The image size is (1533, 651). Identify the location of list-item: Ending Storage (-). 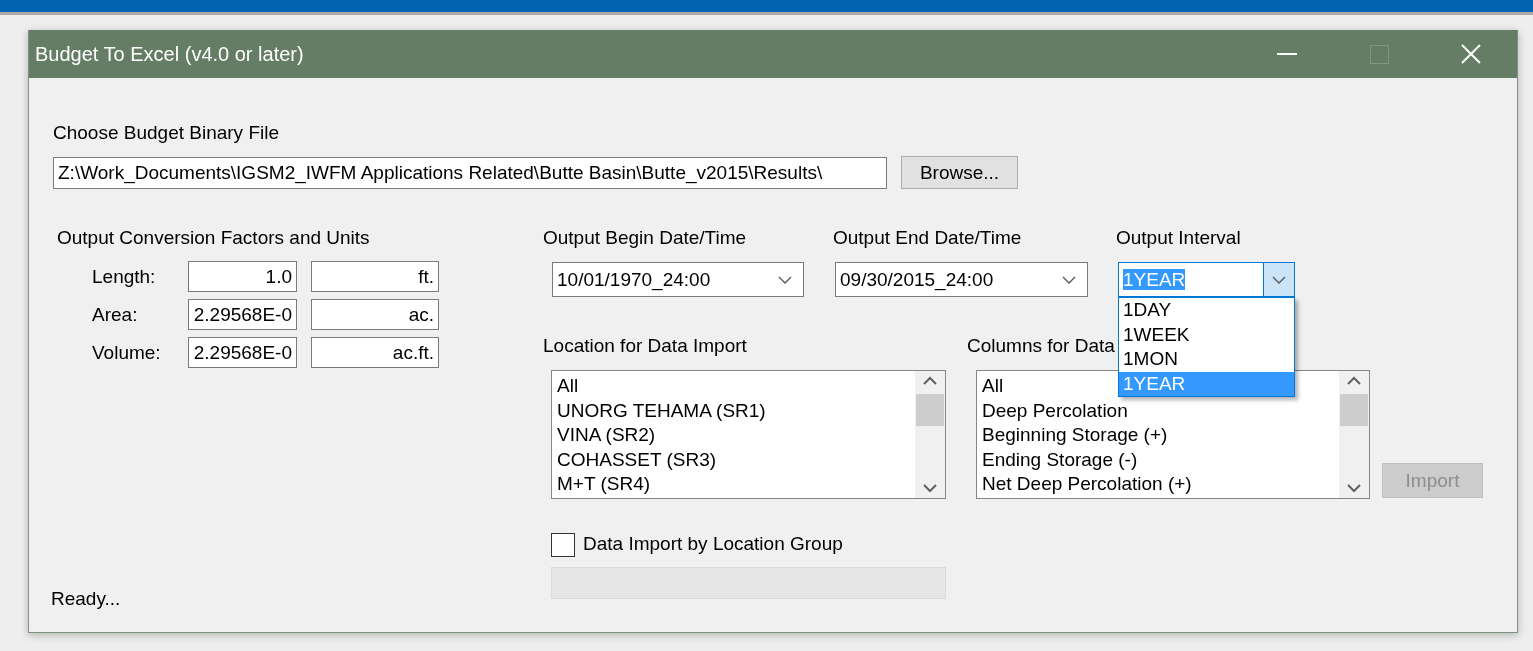
(1060, 459).